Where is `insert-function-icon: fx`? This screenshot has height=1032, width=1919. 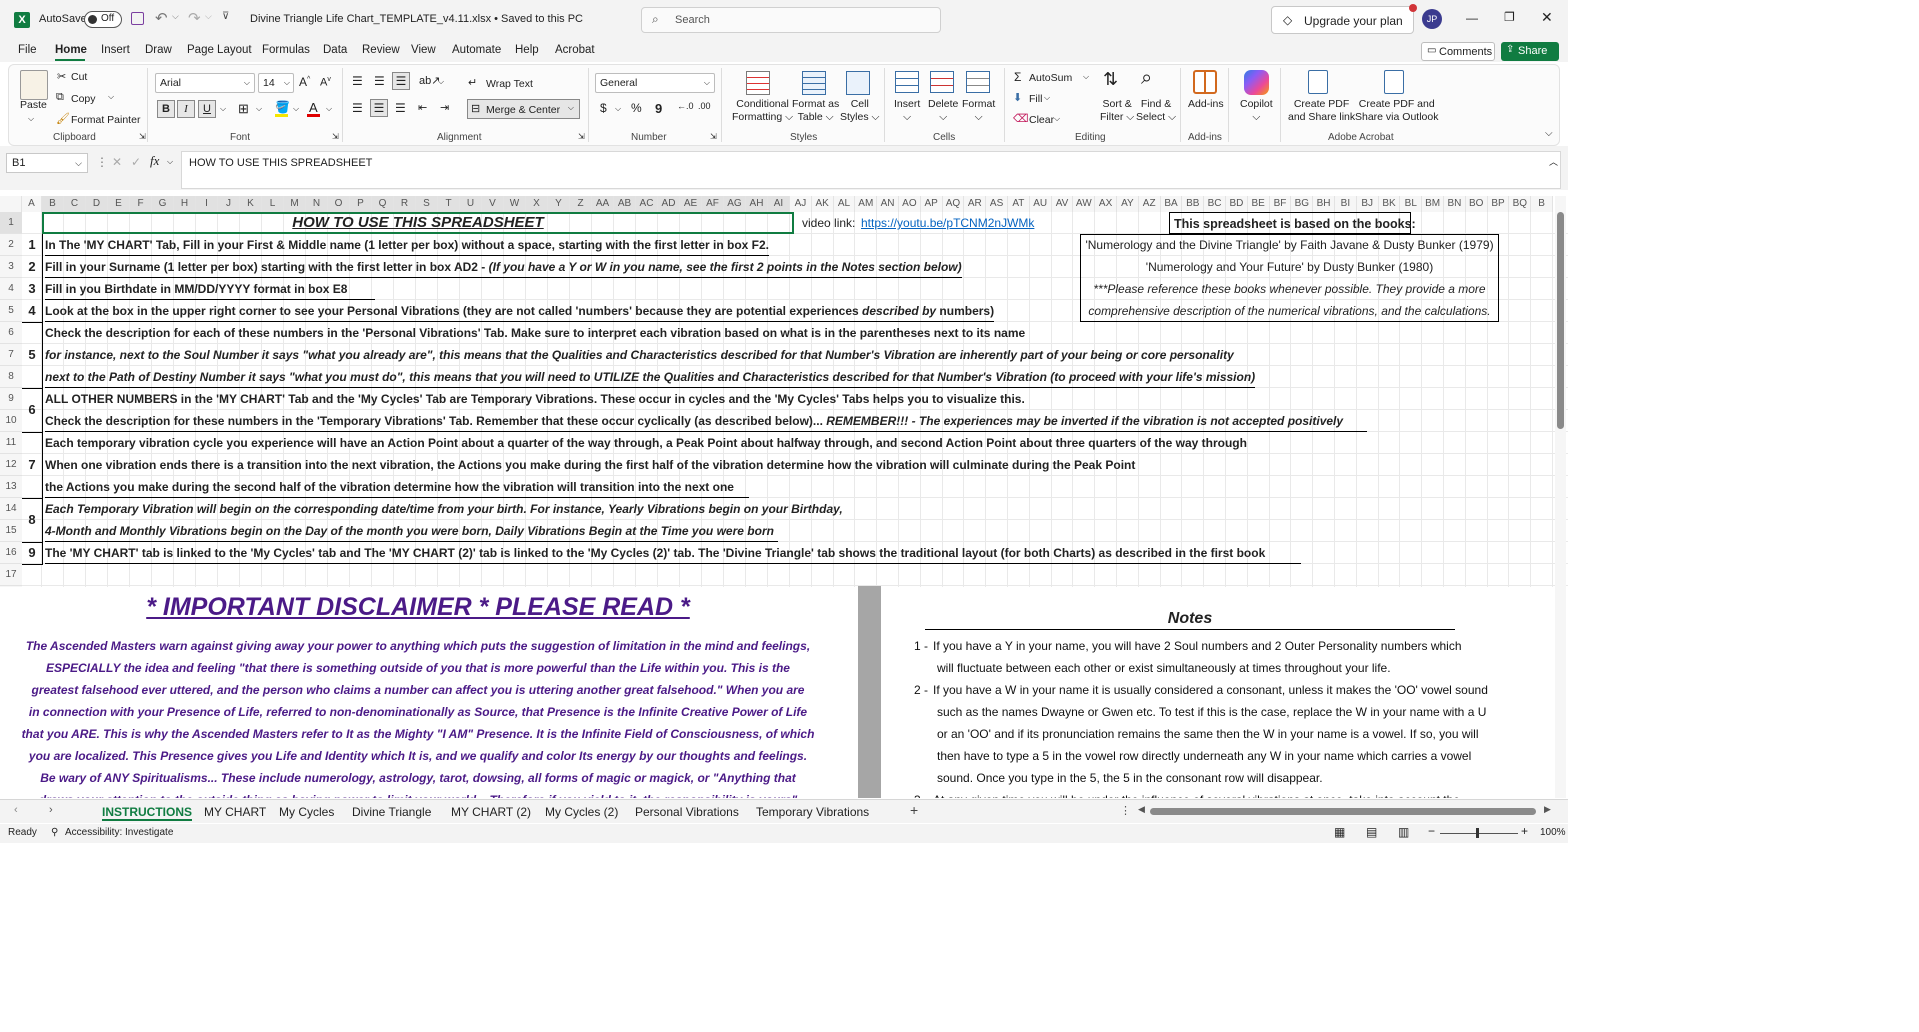
insert-function-icon: fx is located at coordinates (154, 161).